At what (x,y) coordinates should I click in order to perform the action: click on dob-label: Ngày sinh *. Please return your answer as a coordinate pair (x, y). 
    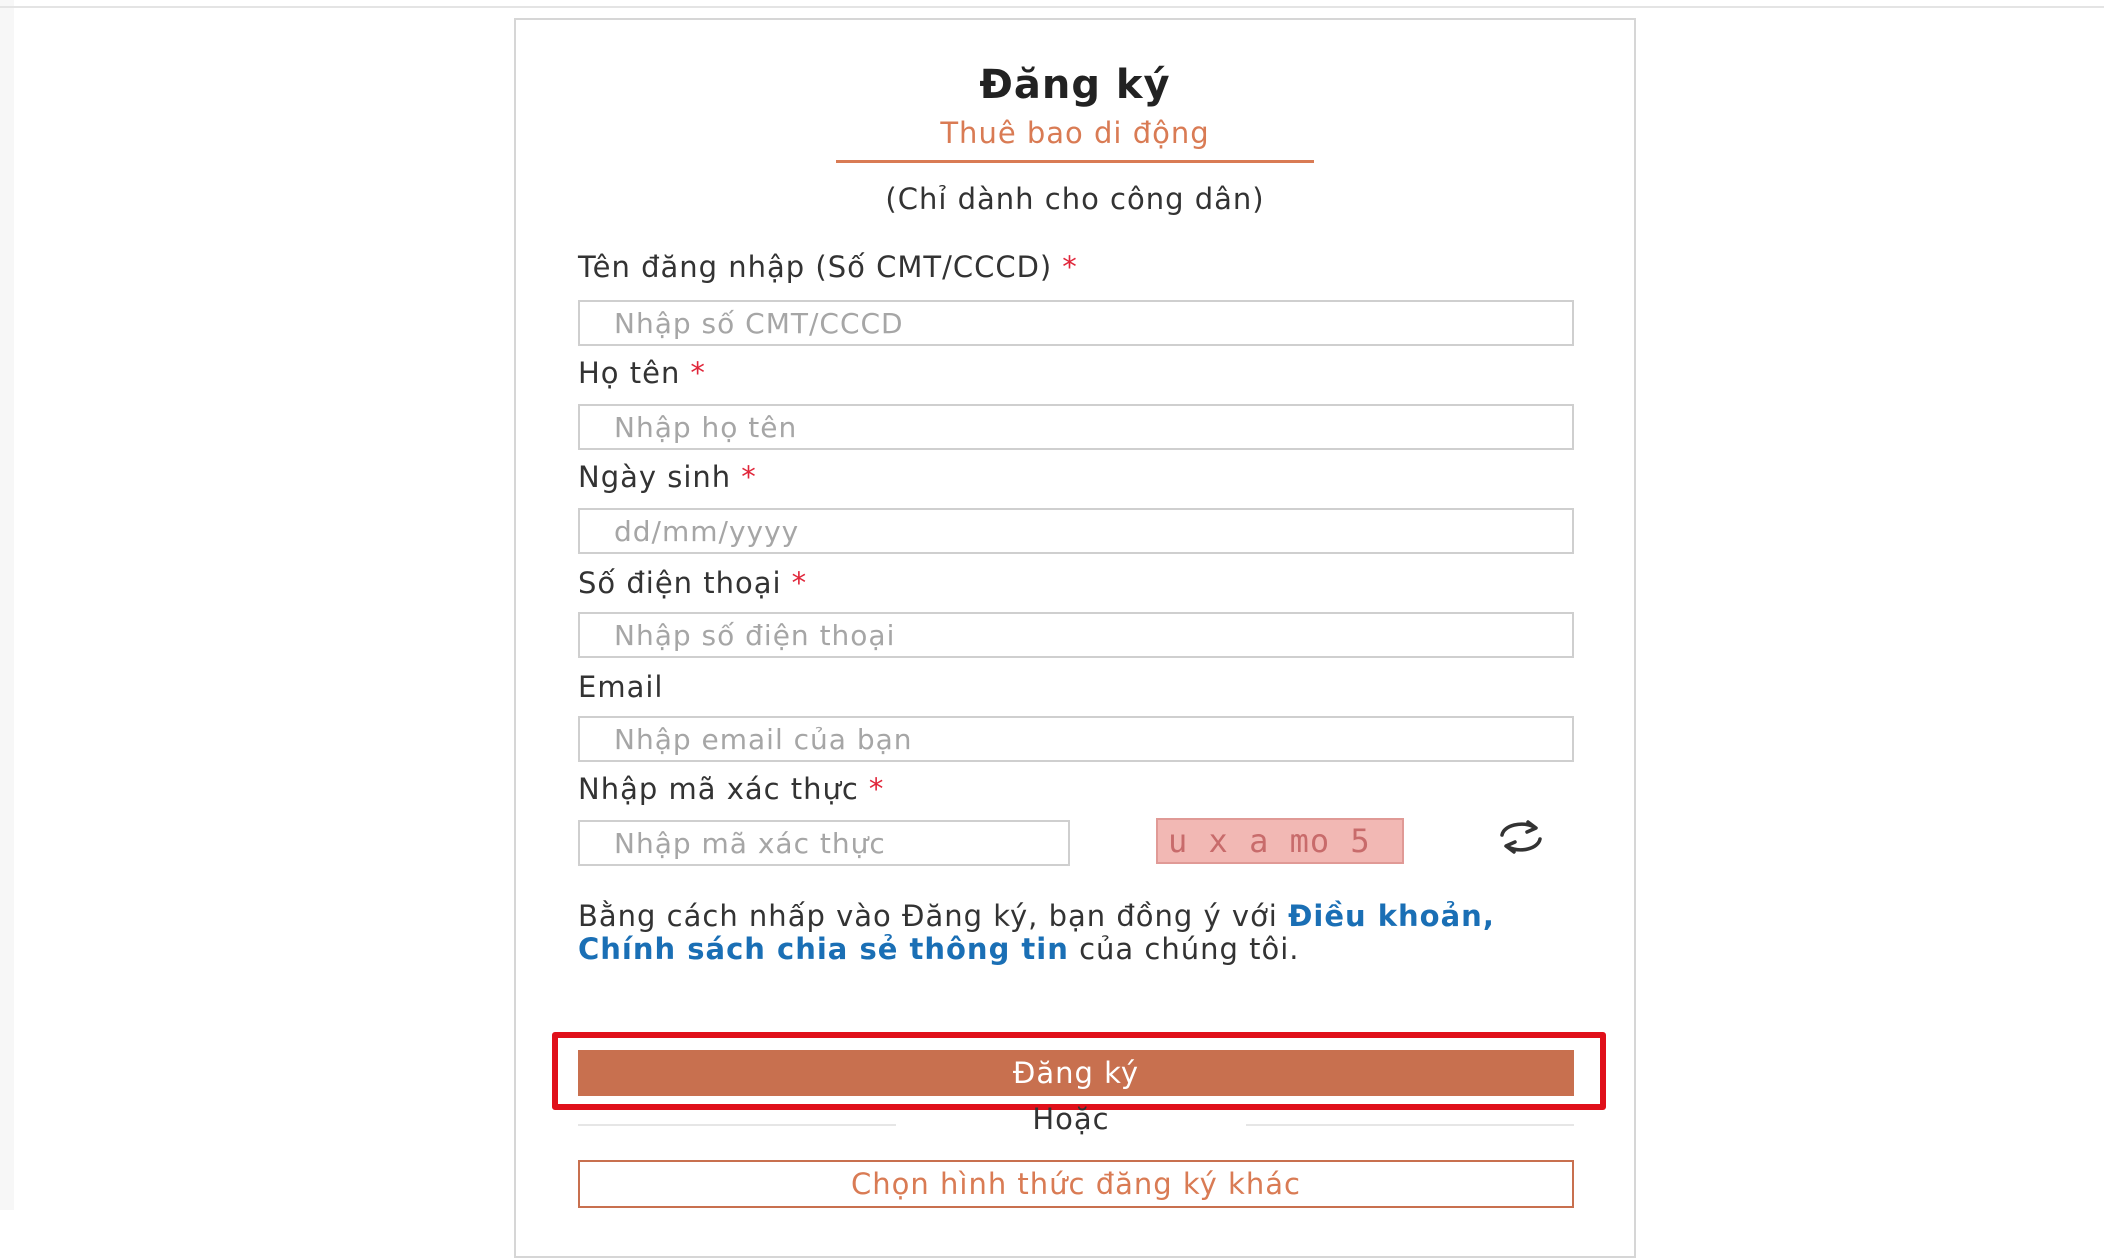
    Looking at the image, I should click on (667, 477).